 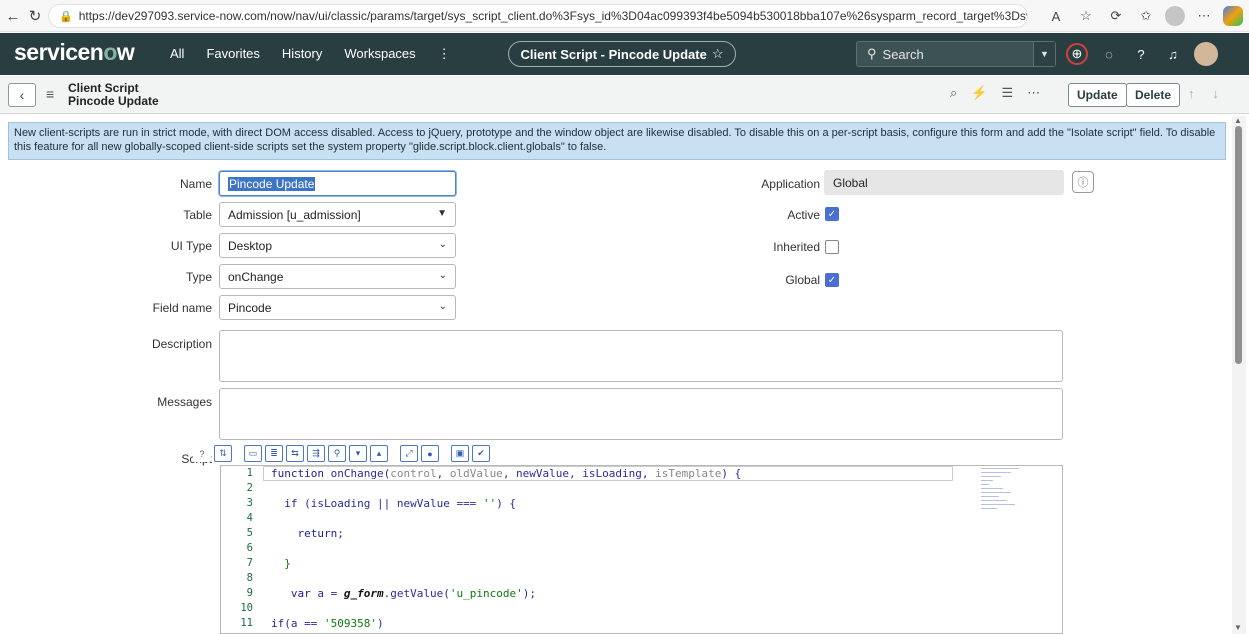 I want to click on chevron-up-icon: ▴, so click(x=379, y=453).